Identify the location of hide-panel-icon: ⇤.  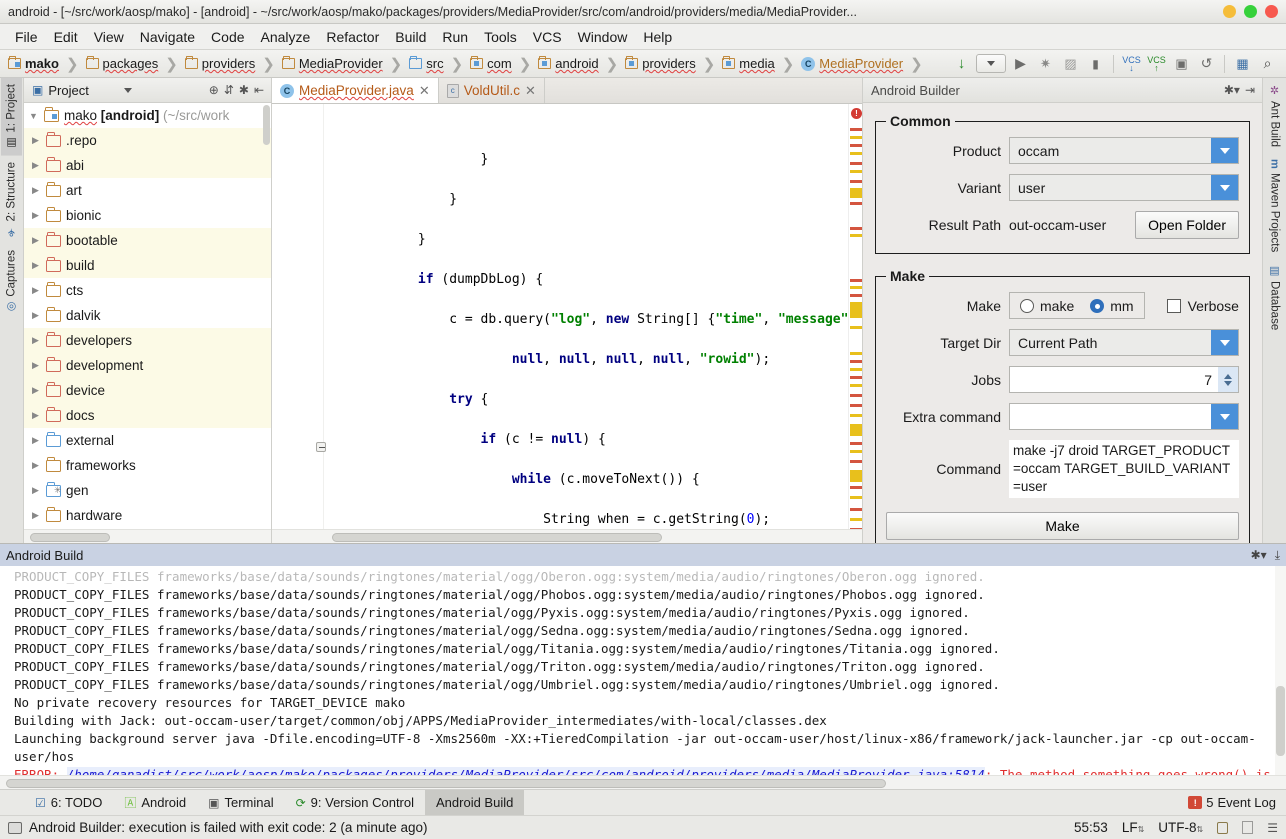
(259, 90).